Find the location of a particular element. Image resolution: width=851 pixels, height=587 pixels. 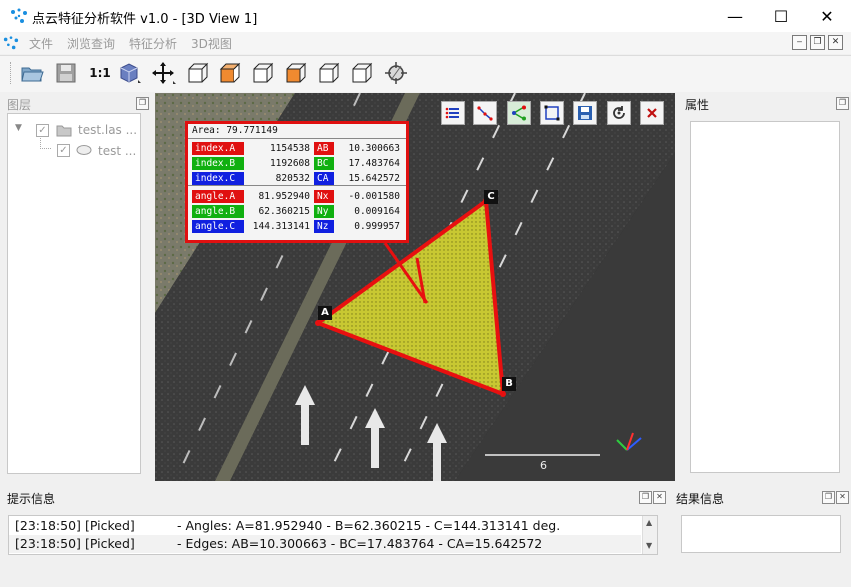

log-time: [23:18:50] is located at coordinates (48, 525).